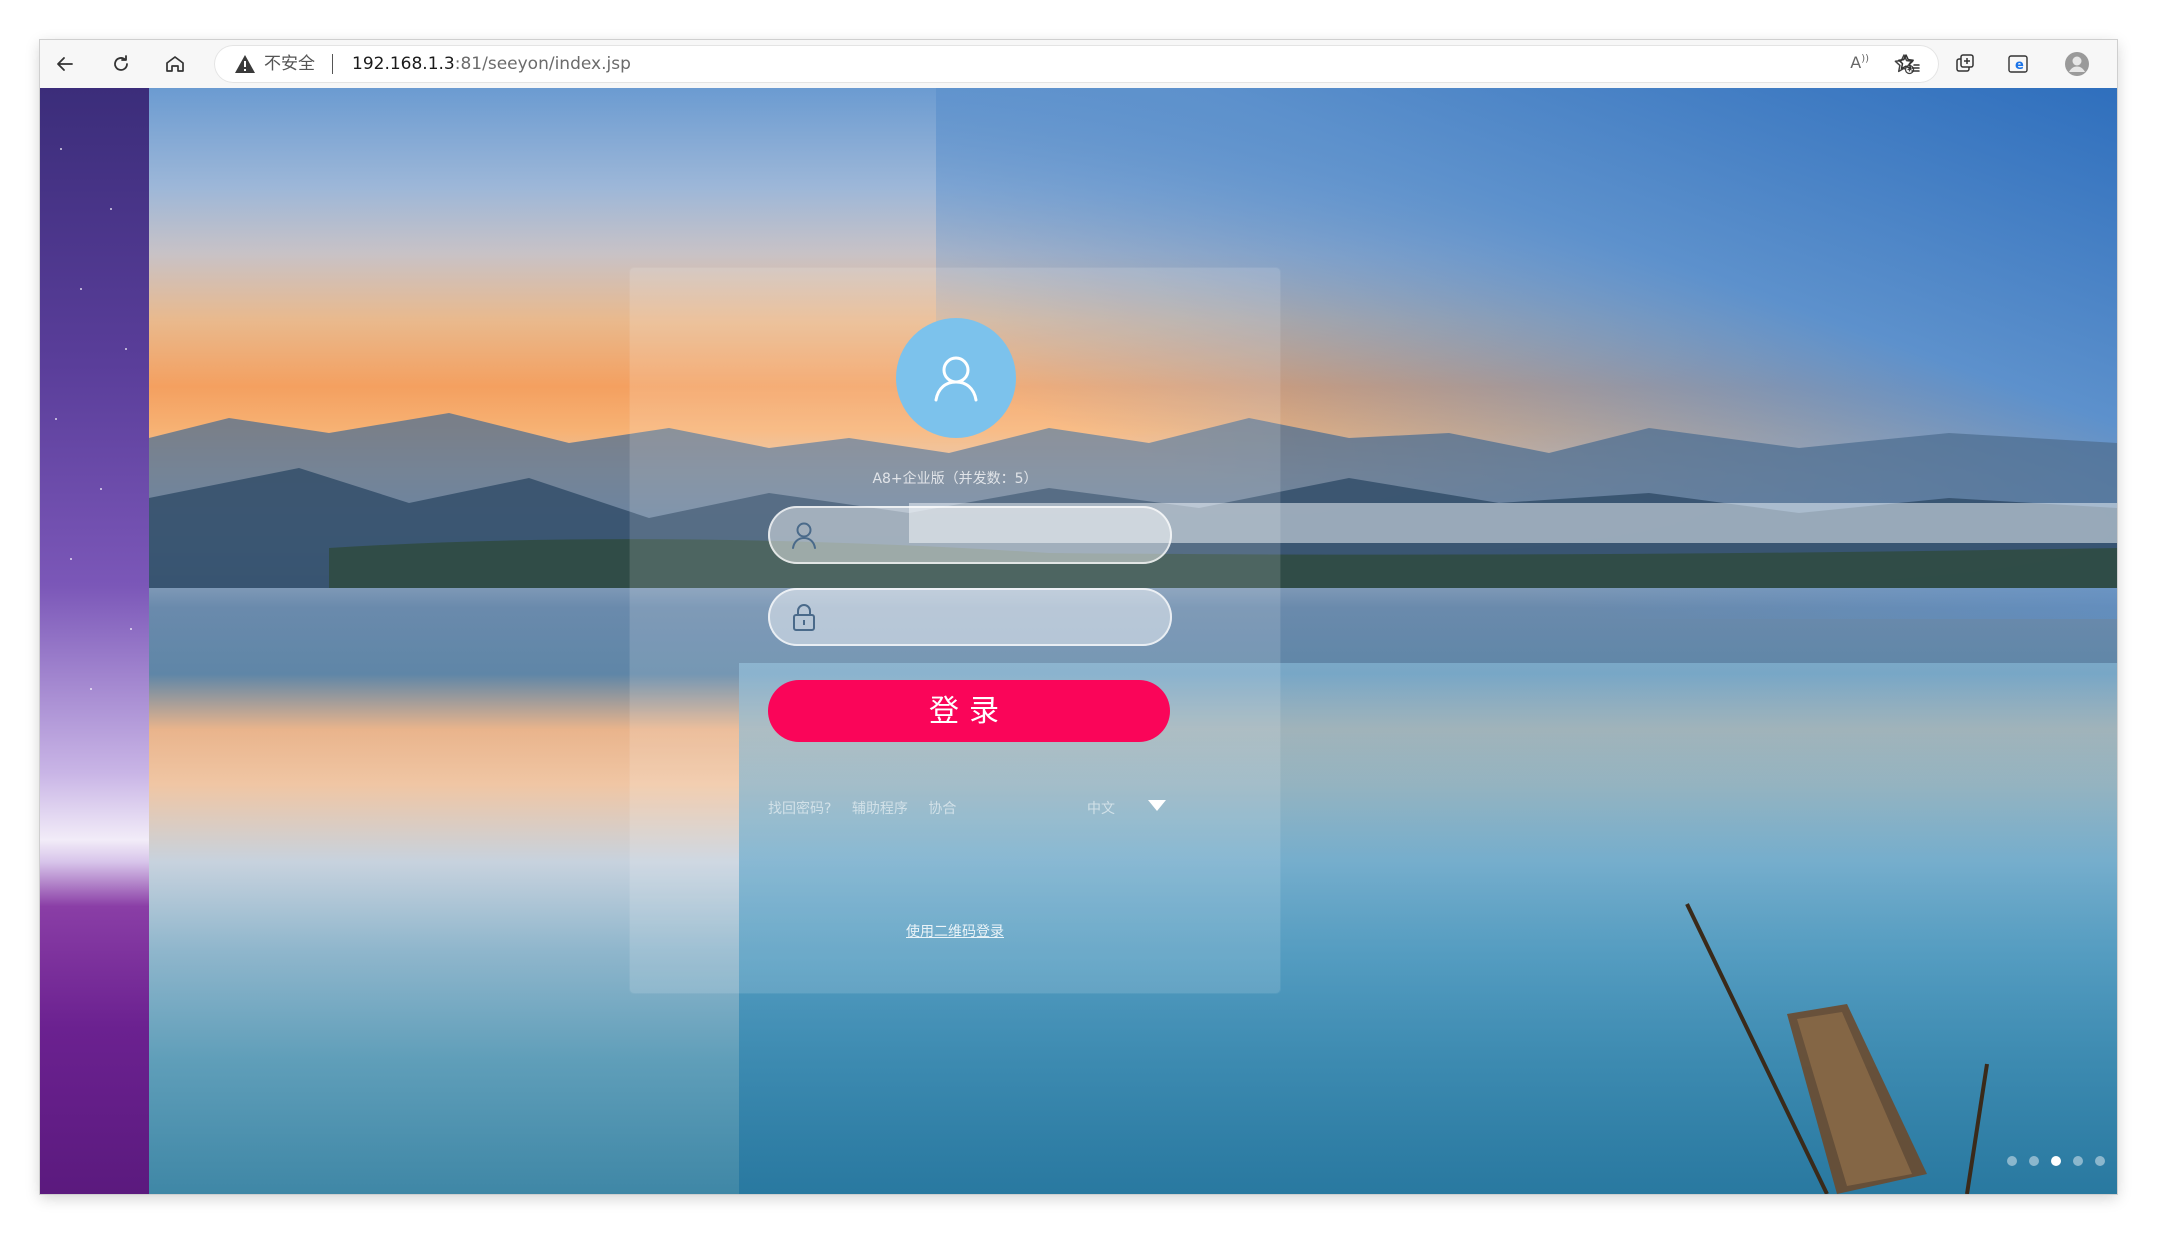 This screenshot has width=2158, height=1235. What do you see at coordinates (1157, 805) in the screenshot?
I see `chevron-down-icon` at bounding box center [1157, 805].